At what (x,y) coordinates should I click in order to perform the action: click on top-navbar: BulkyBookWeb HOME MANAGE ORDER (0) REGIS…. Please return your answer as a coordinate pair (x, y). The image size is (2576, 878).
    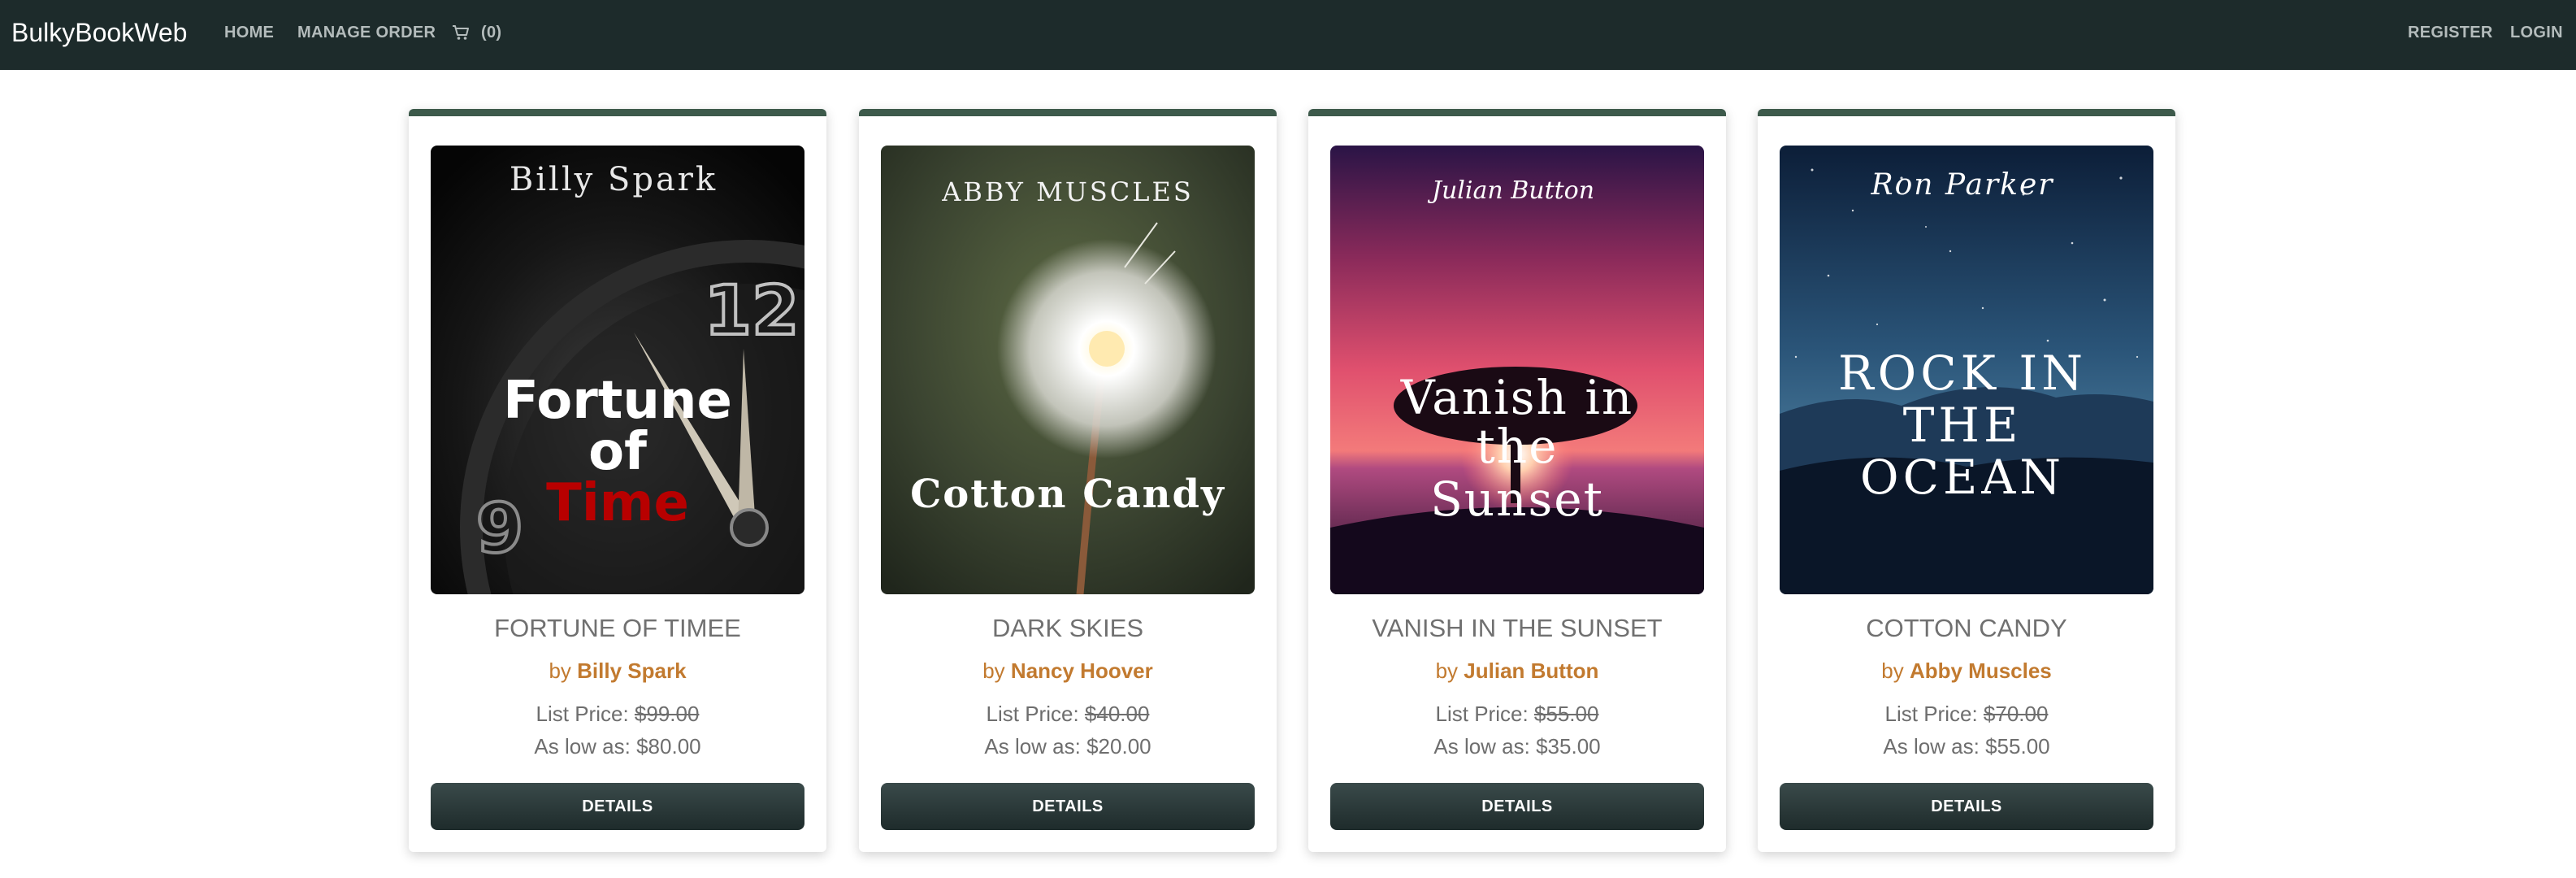
    Looking at the image, I should click on (1288, 35).